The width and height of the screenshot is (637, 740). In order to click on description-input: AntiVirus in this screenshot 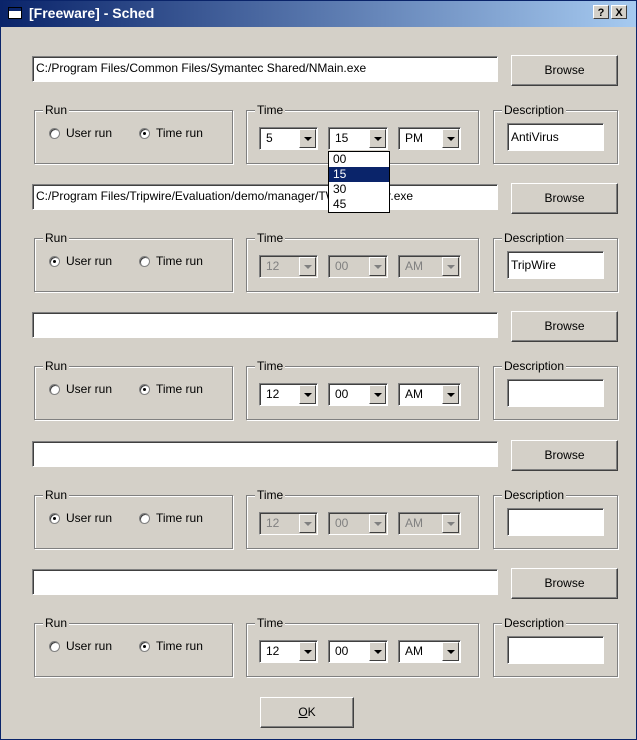, I will do `click(555, 137)`.